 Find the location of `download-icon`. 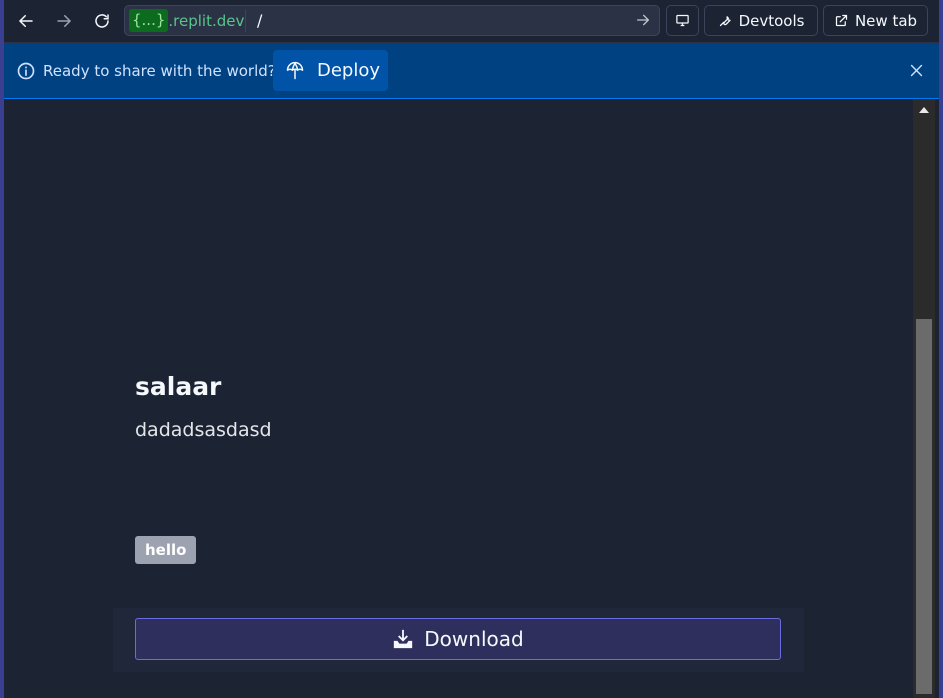

download-icon is located at coordinates (403, 639).